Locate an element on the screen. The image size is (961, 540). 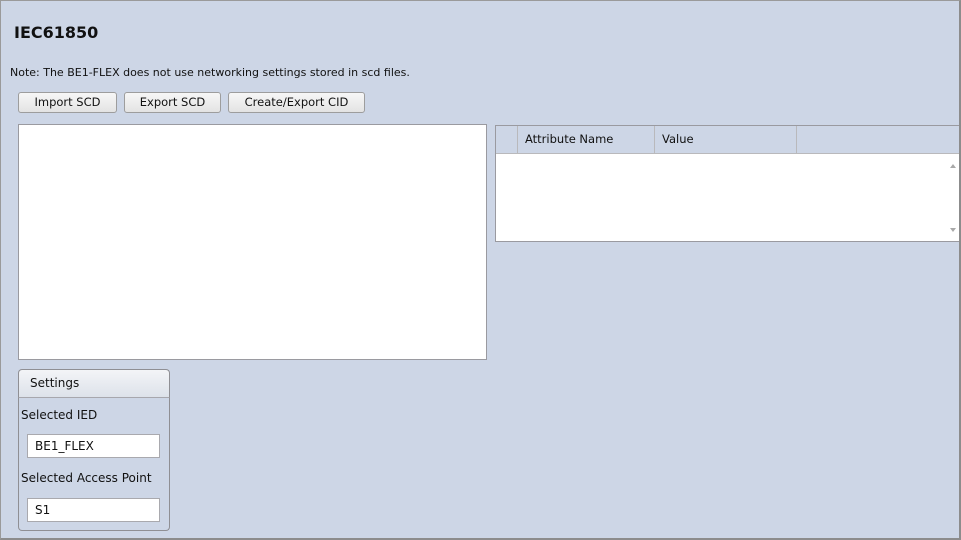
selected-access-point-field: S1 is located at coordinates (93, 510).